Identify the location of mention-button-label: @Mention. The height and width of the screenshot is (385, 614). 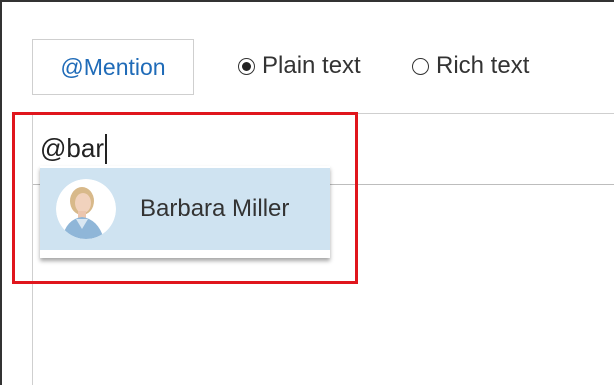
(113, 66).